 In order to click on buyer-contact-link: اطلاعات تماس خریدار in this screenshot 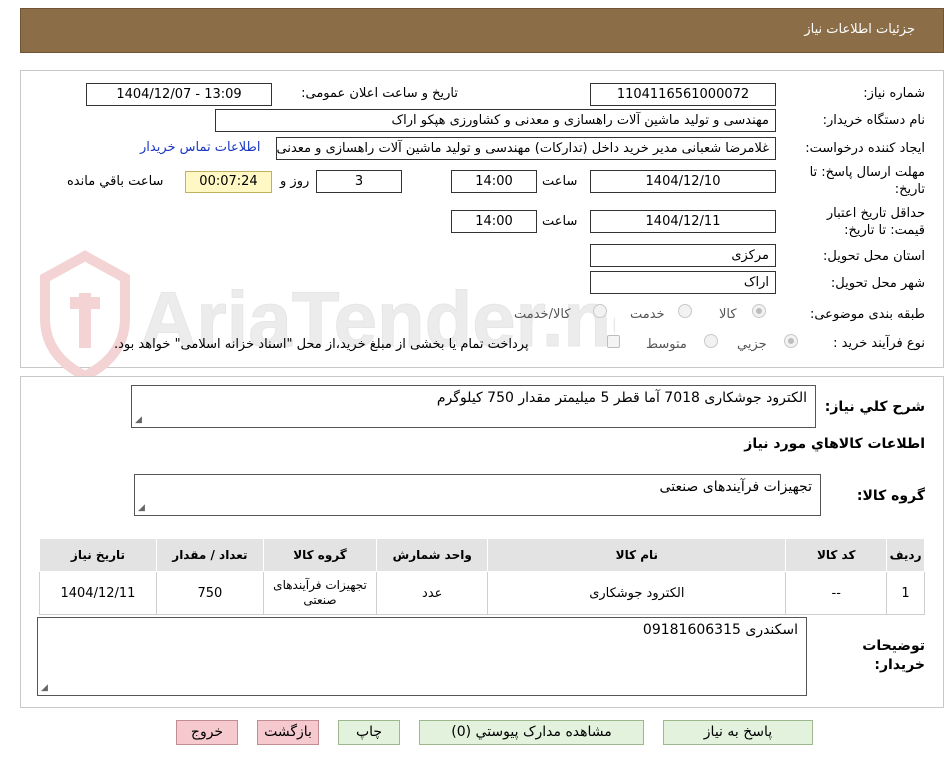, I will do `click(200, 147)`.